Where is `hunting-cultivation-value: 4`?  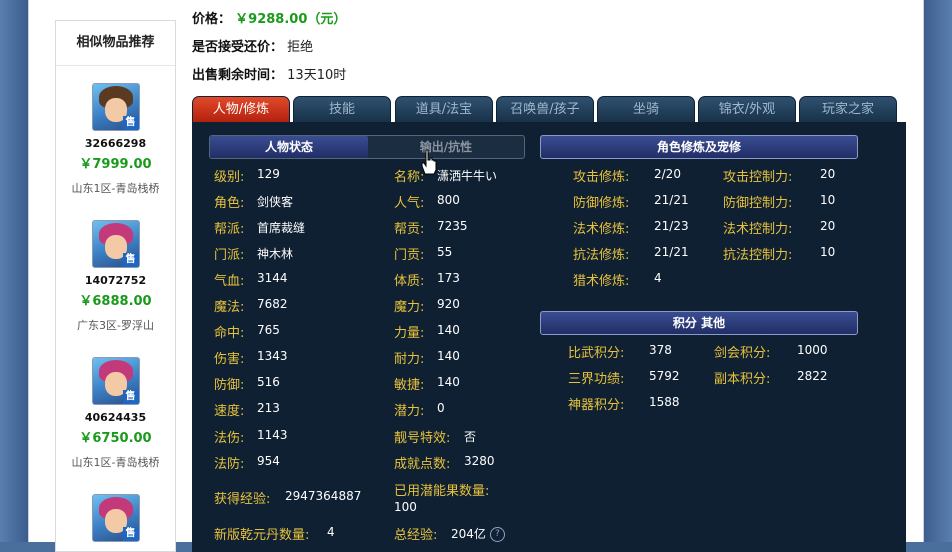
hunting-cultivation-value: 4 is located at coordinates (658, 278).